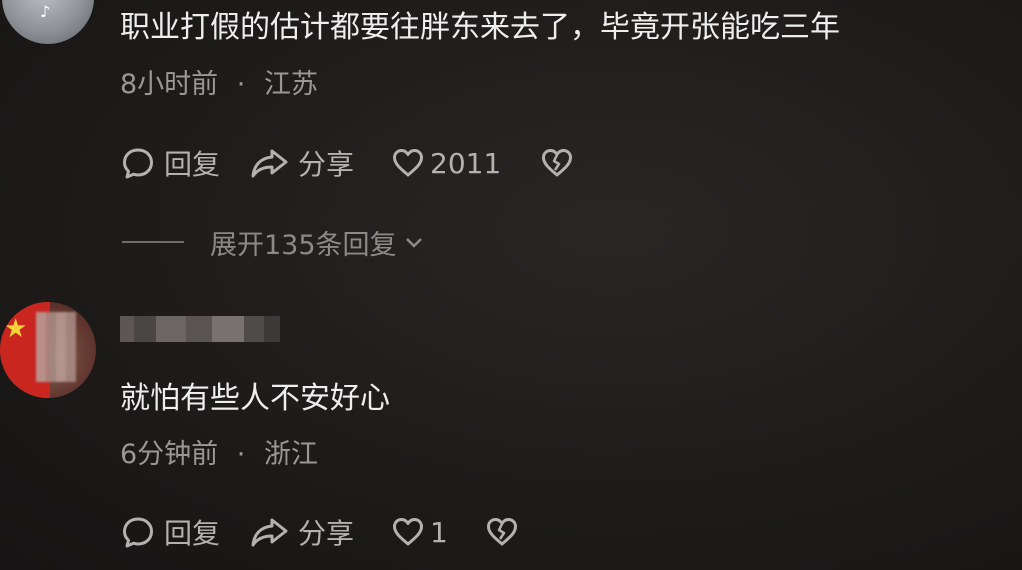 The width and height of the screenshot is (1022, 570). What do you see at coordinates (290, 84) in the screenshot?
I see `comment-location: 江苏` at bounding box center [290, 84].